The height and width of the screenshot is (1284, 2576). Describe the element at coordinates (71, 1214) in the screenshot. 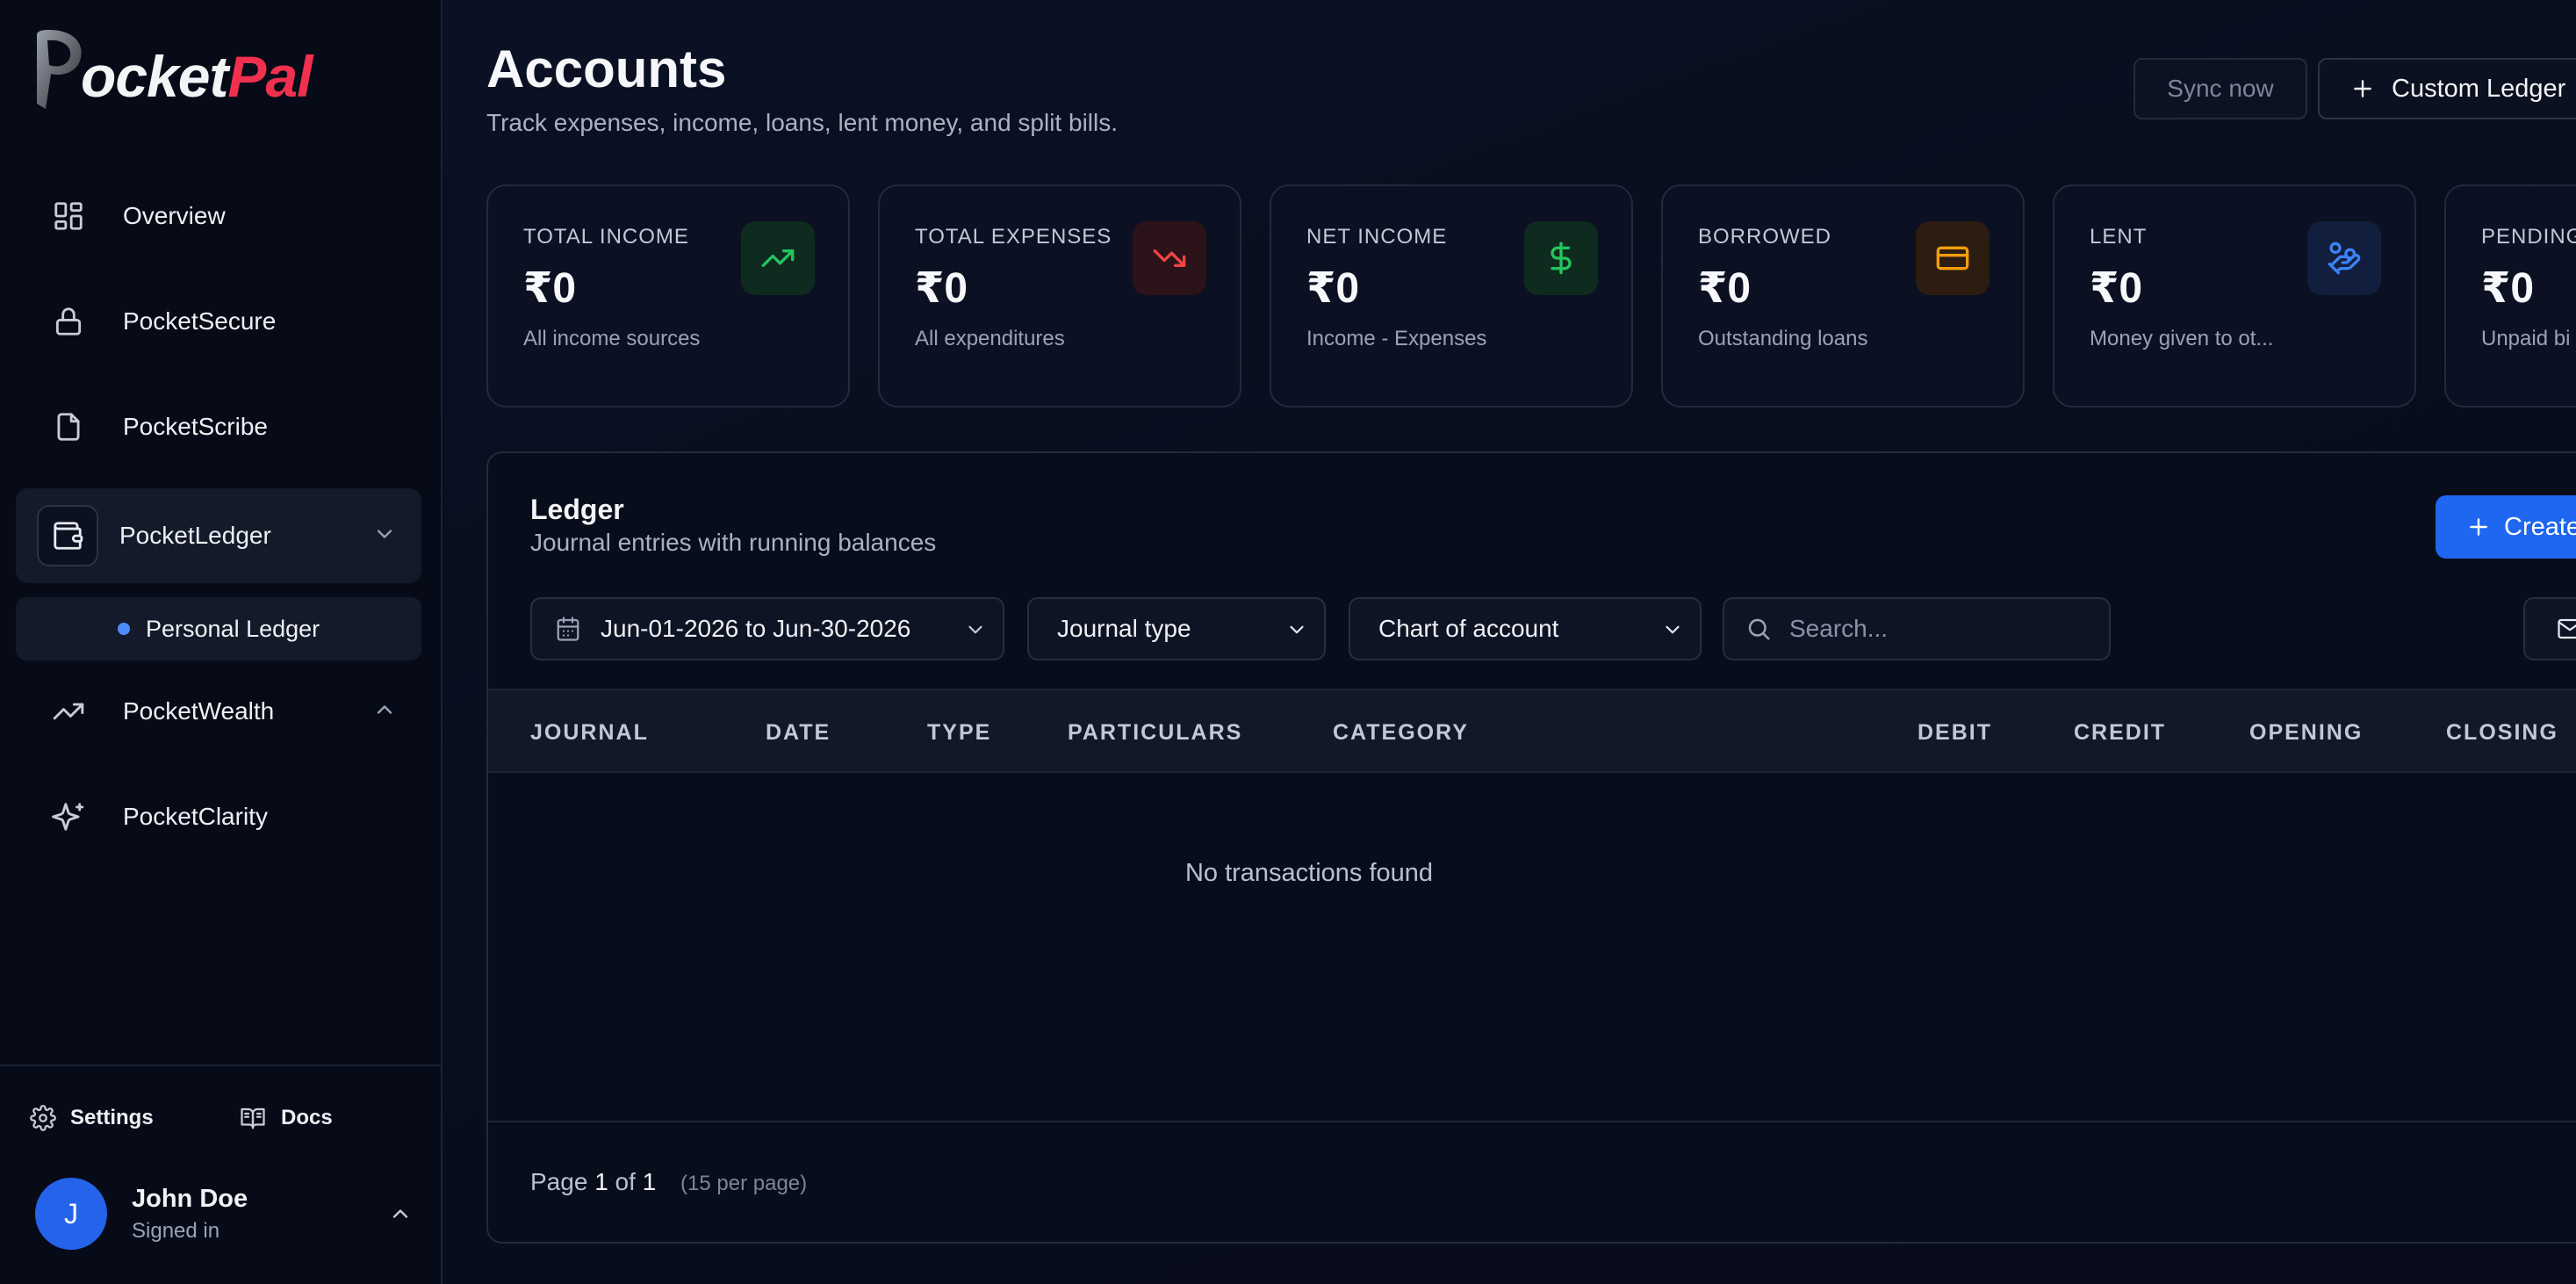

I see `avatar: J` at that location.